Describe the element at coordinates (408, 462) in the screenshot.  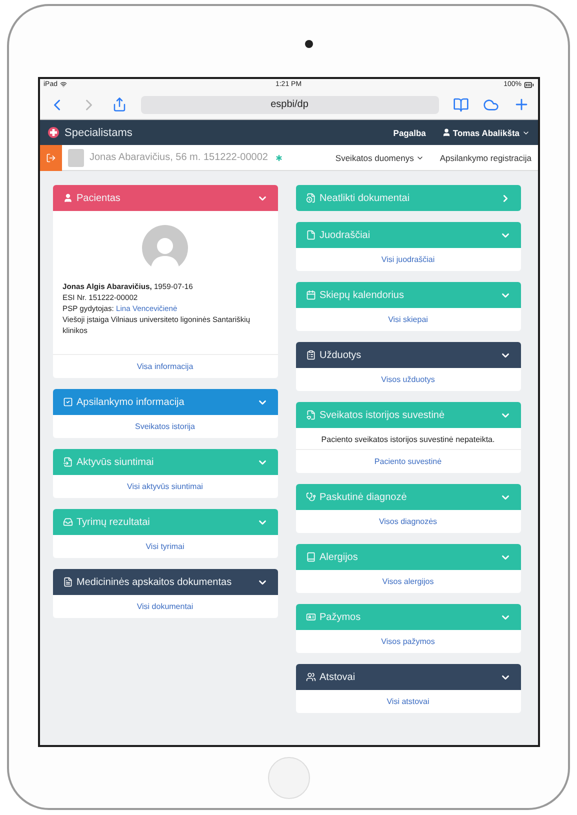
I see `panel-link: Paciento suvestinė` at that location.